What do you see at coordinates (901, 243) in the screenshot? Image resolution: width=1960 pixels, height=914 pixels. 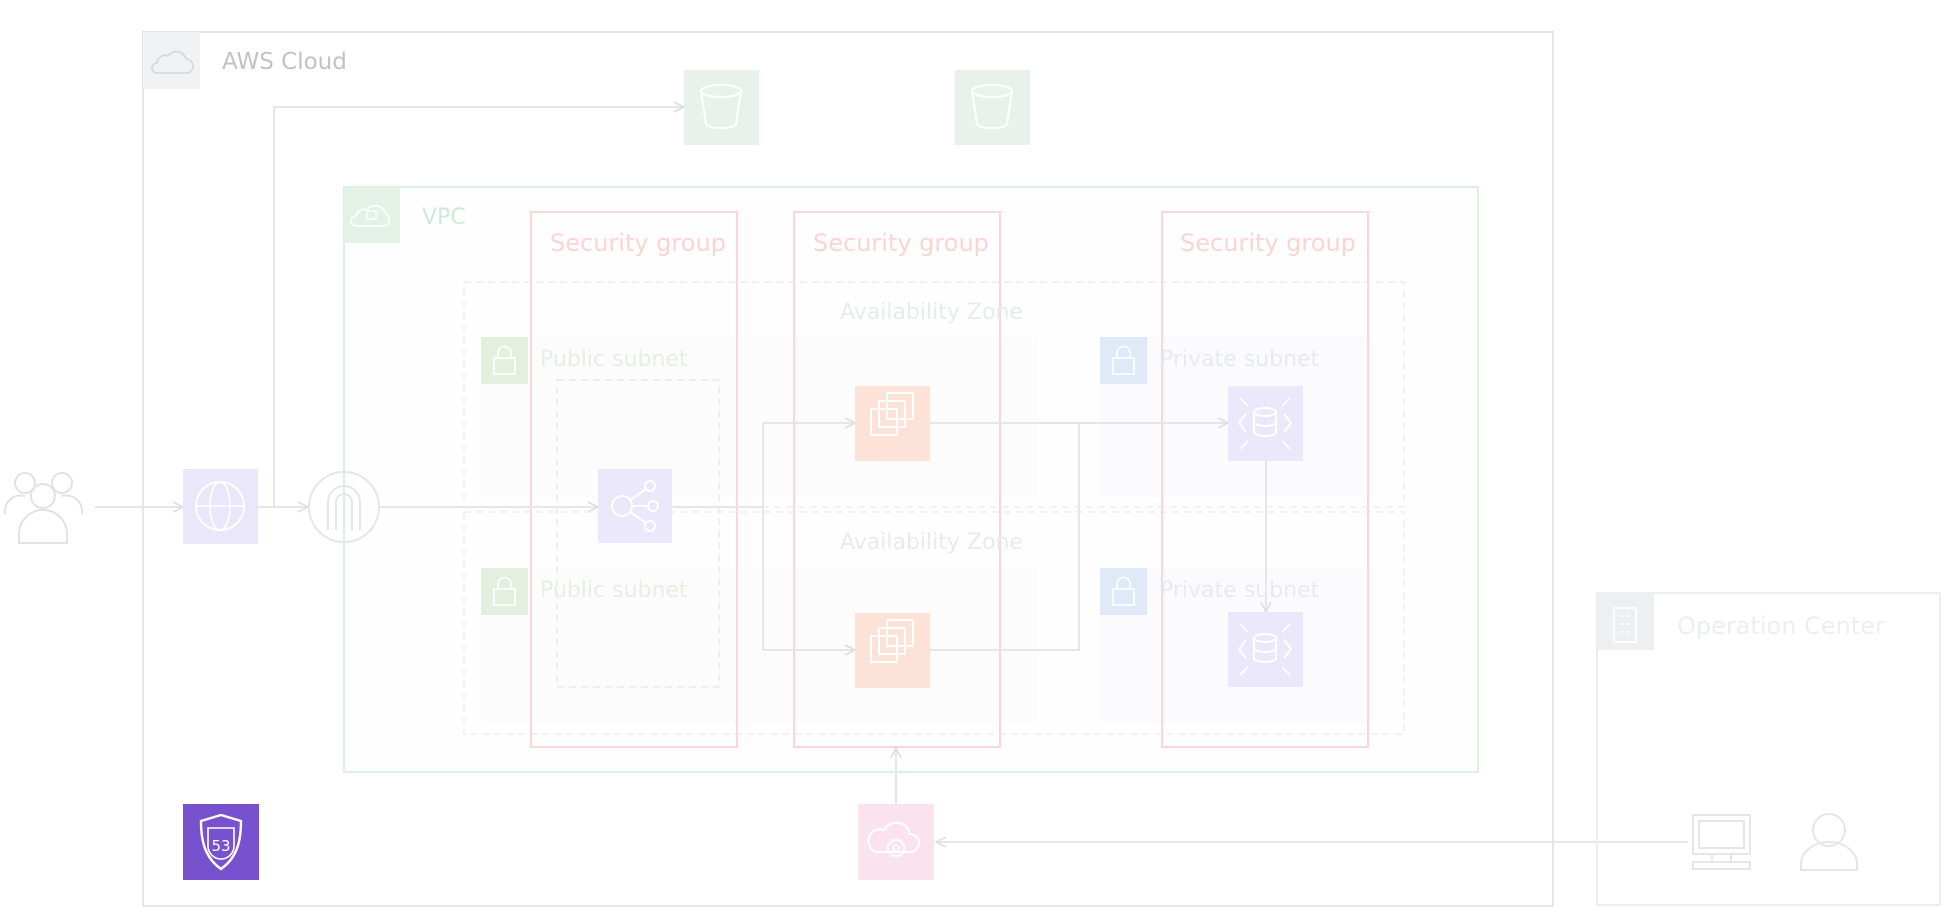 I see `security-group-2-label: Security group` at bounding box center [901, 243].